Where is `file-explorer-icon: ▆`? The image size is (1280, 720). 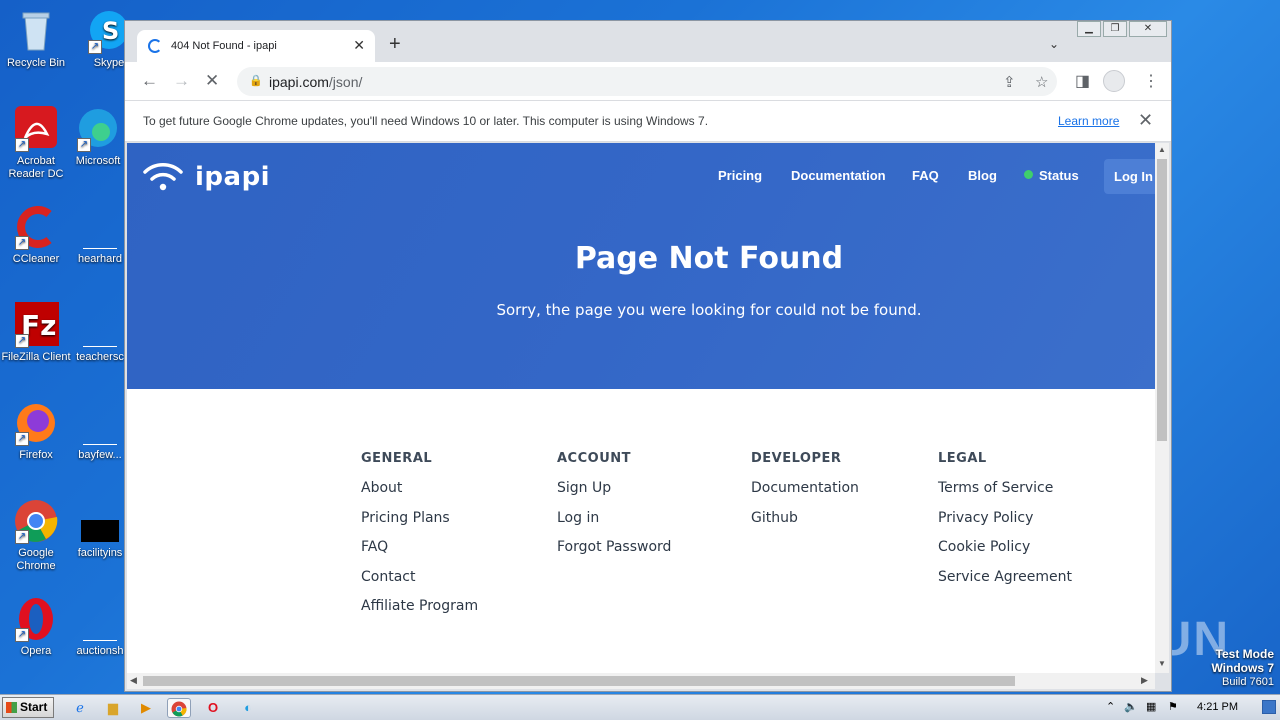
file-explorer-icon: ▆ is located at coordinates (113, 708).